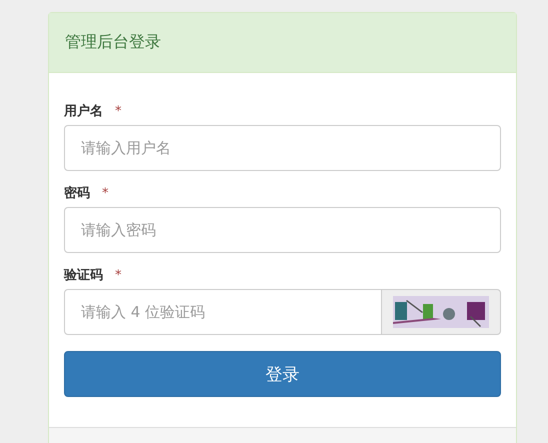 This screenshot has height=443, width=548. What do you see at coordinates (282, 374) in the screenshot?
I see `login-button: 登录` at bounding box center [282, 374].